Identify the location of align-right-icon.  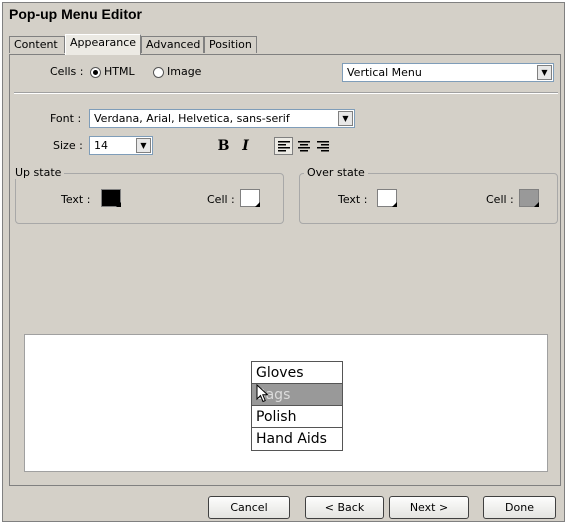
(322, 145).